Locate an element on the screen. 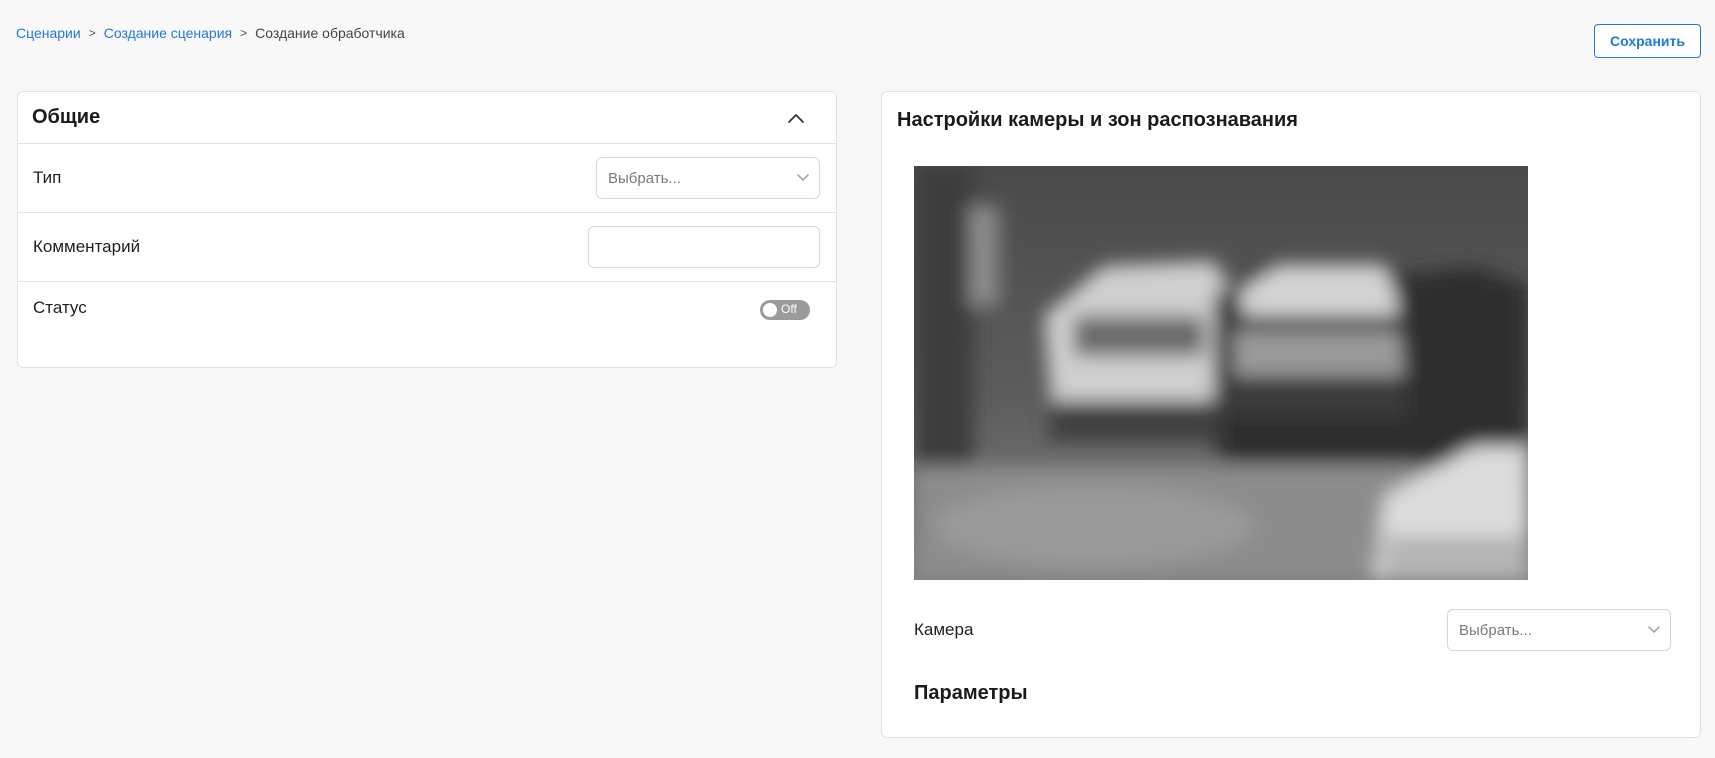  general-card-header: Общие is located at coordinates (427, 118).